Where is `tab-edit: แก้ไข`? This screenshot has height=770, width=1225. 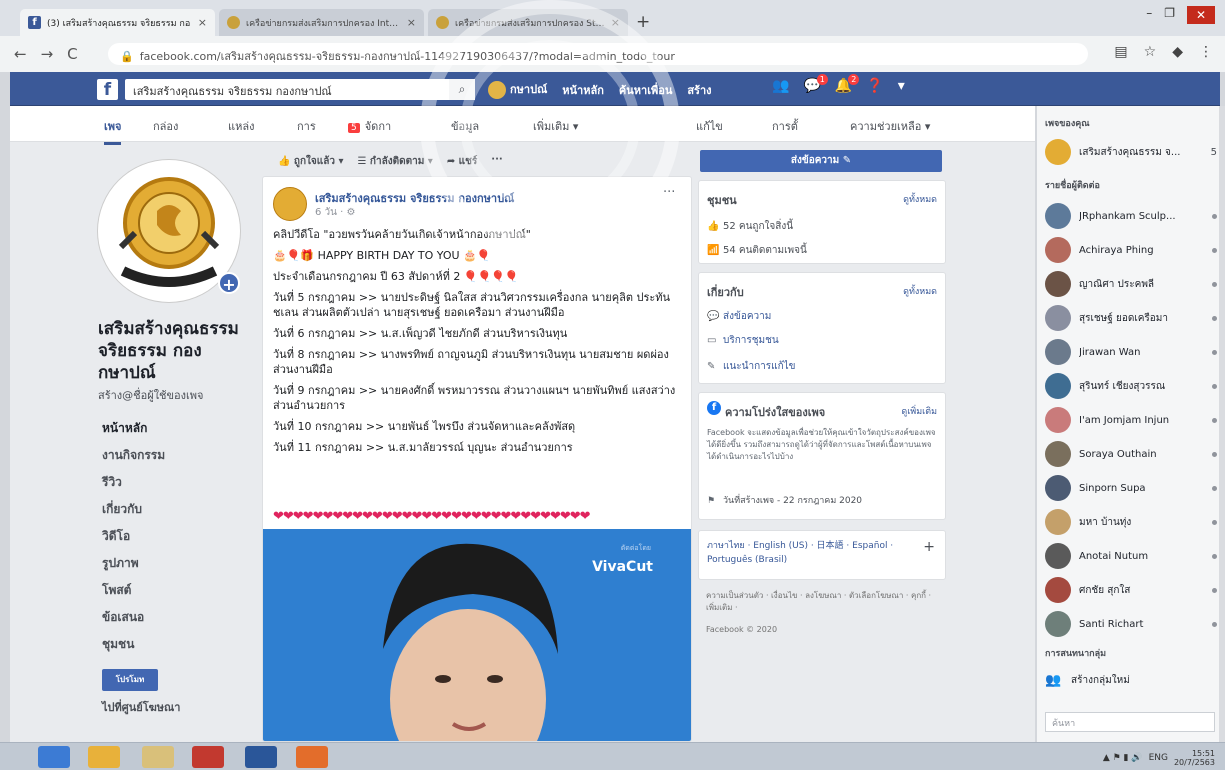
tab-edit: แก้ไข is located at coordinates (709, 126).